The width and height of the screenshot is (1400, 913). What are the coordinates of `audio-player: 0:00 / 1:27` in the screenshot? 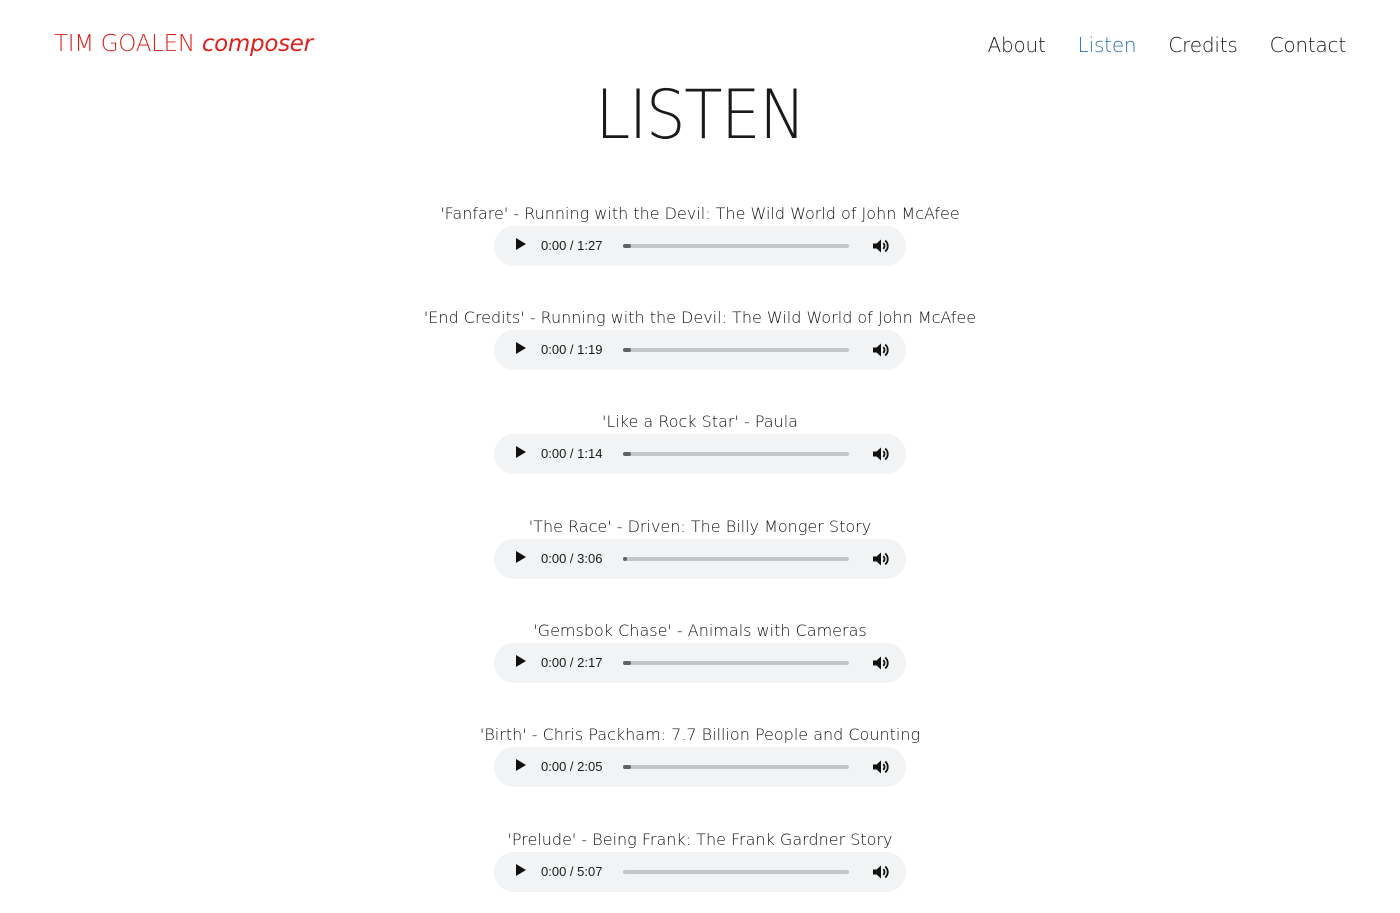 It's located at (700, 246).